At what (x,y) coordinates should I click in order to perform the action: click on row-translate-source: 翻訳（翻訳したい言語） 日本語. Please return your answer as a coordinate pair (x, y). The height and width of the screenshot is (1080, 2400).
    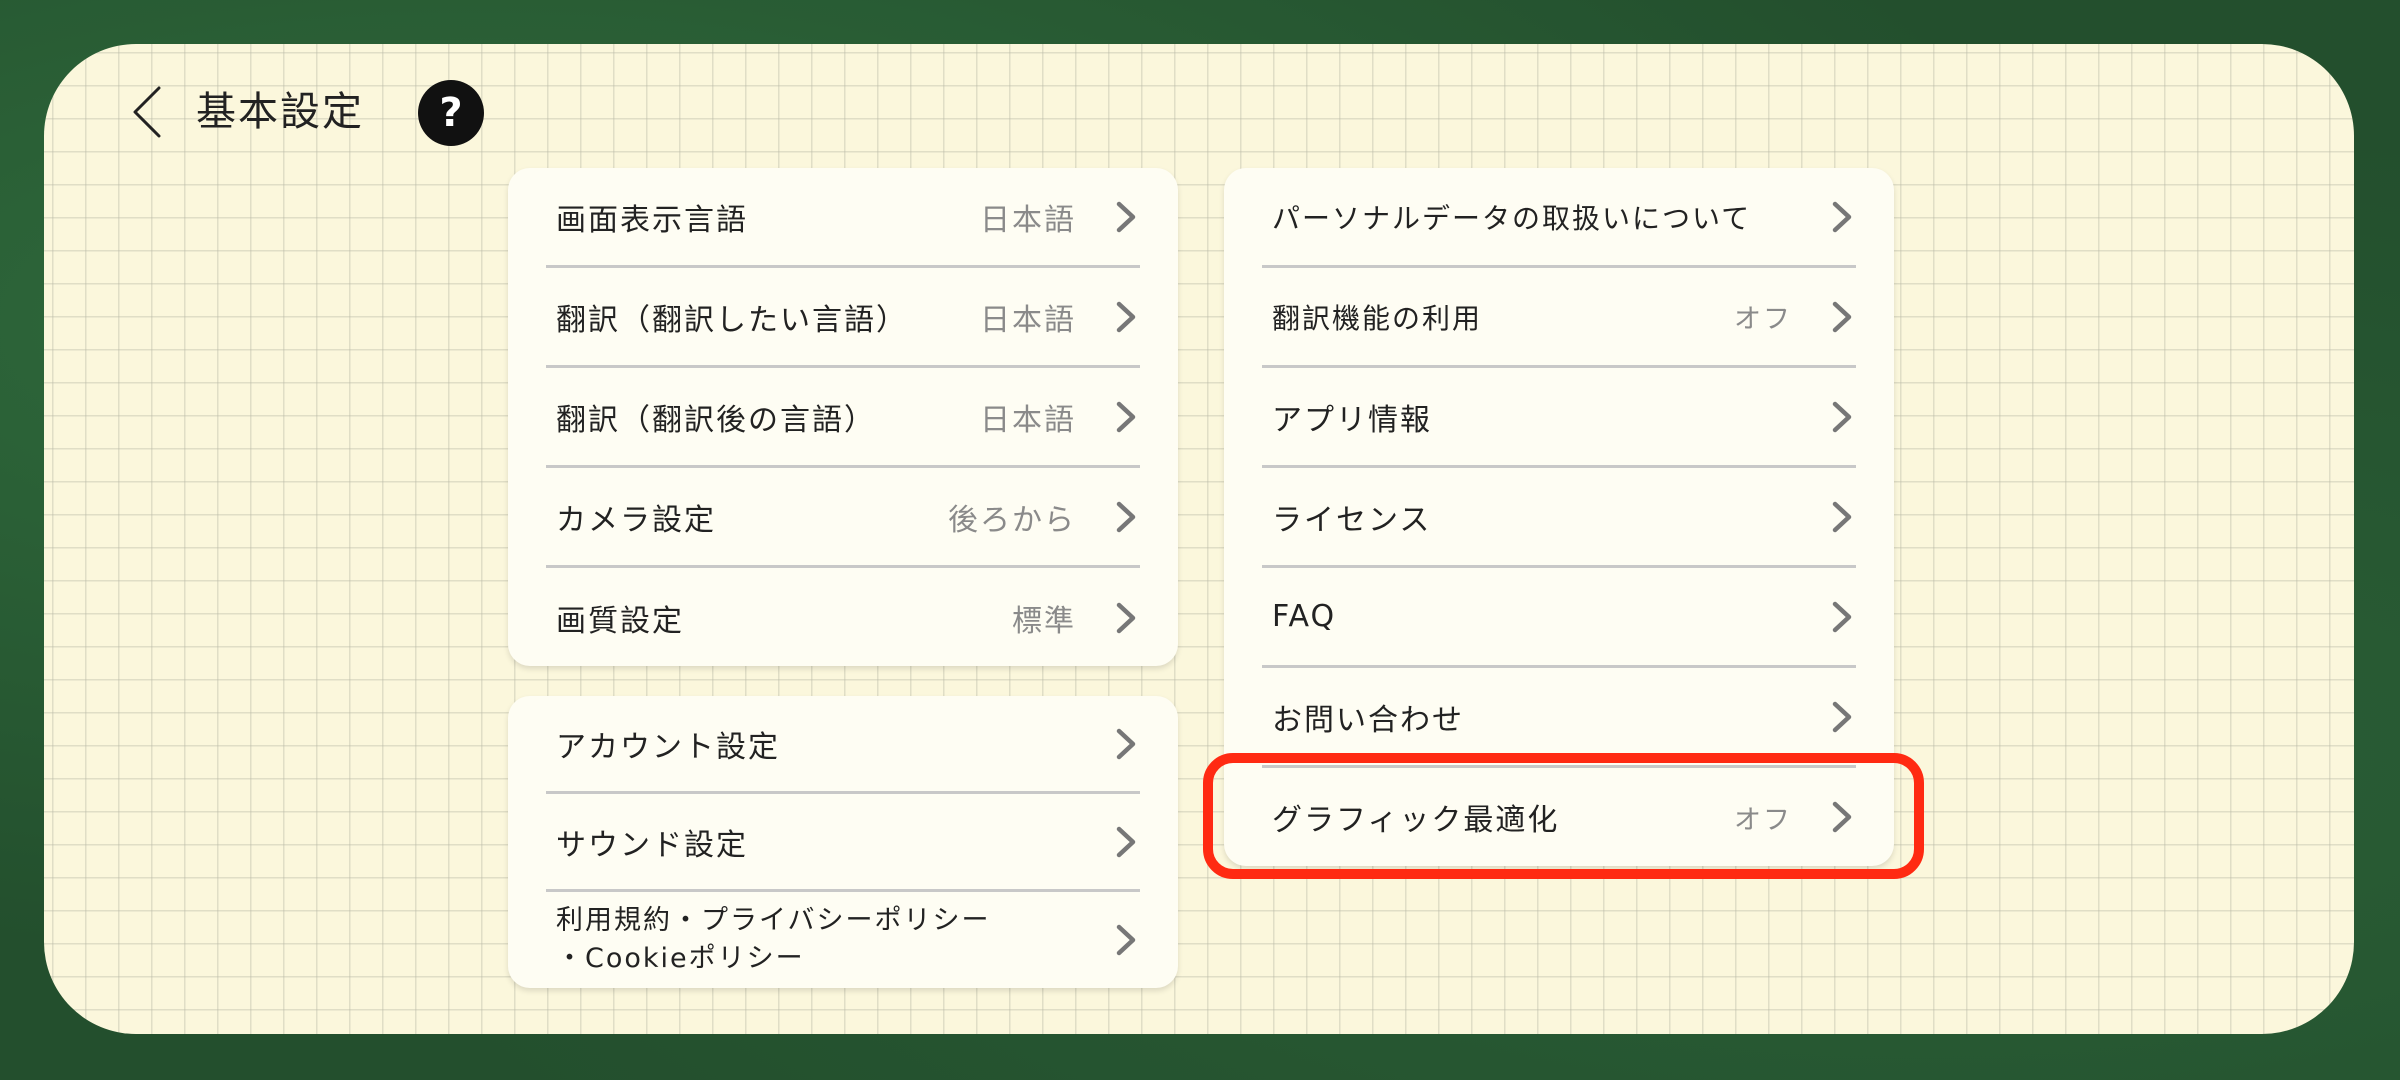
    Looking at the image, I should click on (843, 318).